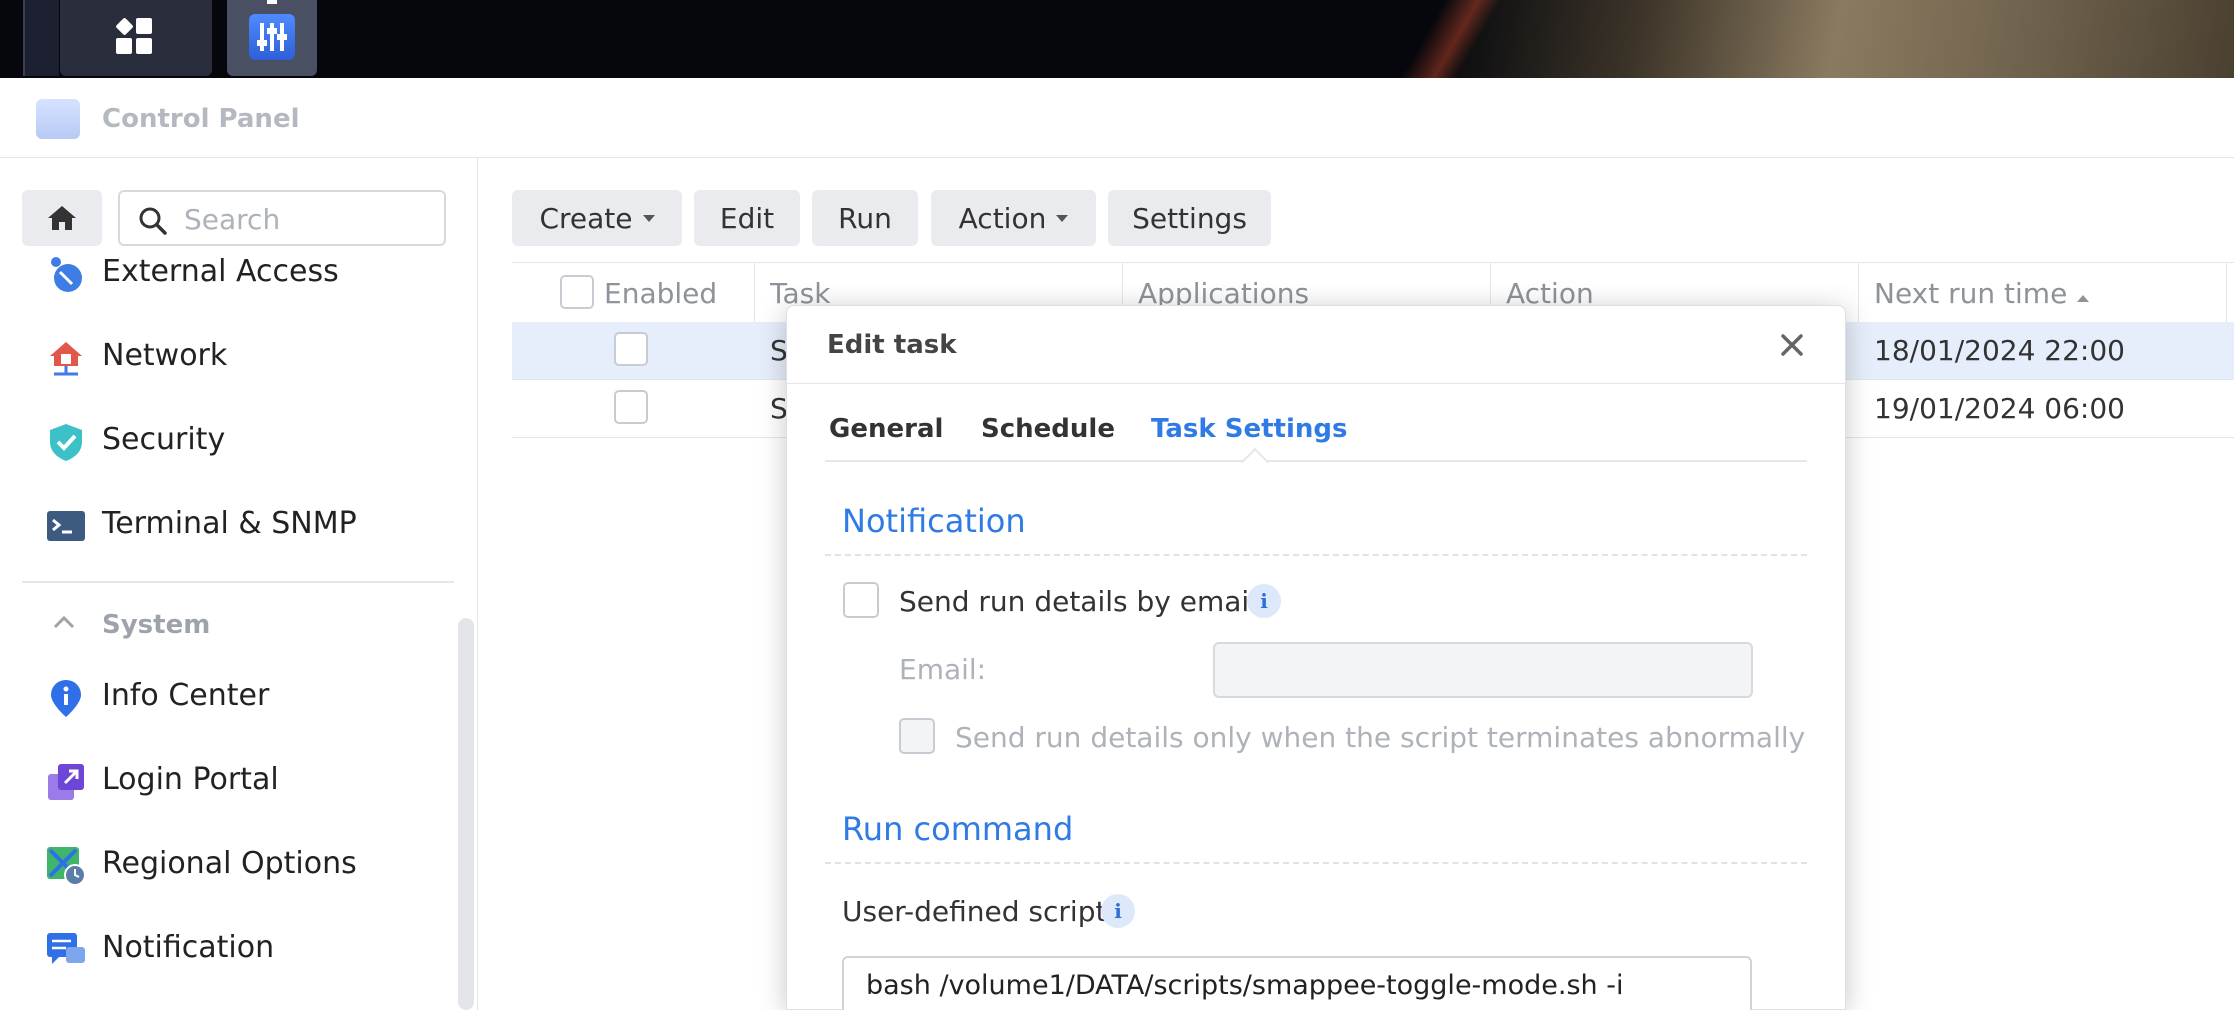 This screenshot has height=1010, width=2234. Describe the element at coordinates (220, 271) in the screenshot. I see `sidebar-item-label: External Access` at that location.